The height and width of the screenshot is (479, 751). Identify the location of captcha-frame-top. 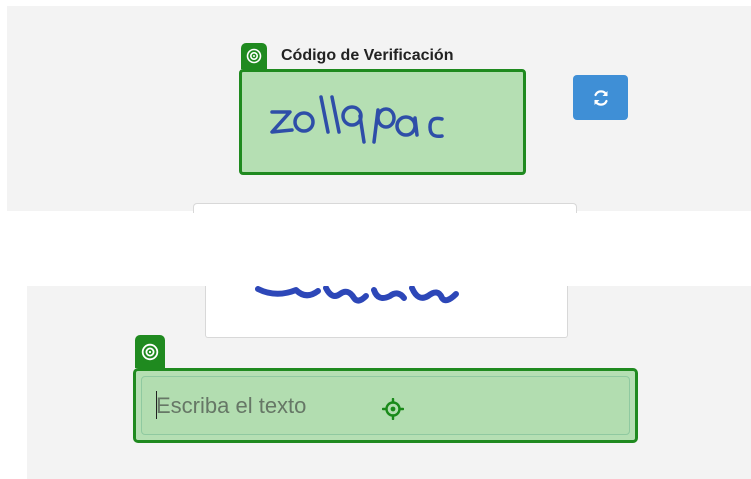
(385, 208).